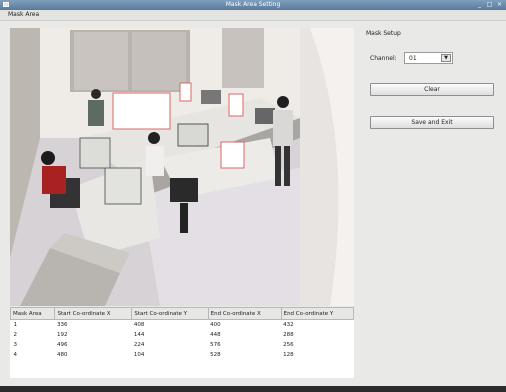 Image resolution: width=506 pixels, height=392 pixels. What do you see at coordinates (62, 325) in the screenshot?
I see `table-cell: 336` at bounding box center [62, 325].